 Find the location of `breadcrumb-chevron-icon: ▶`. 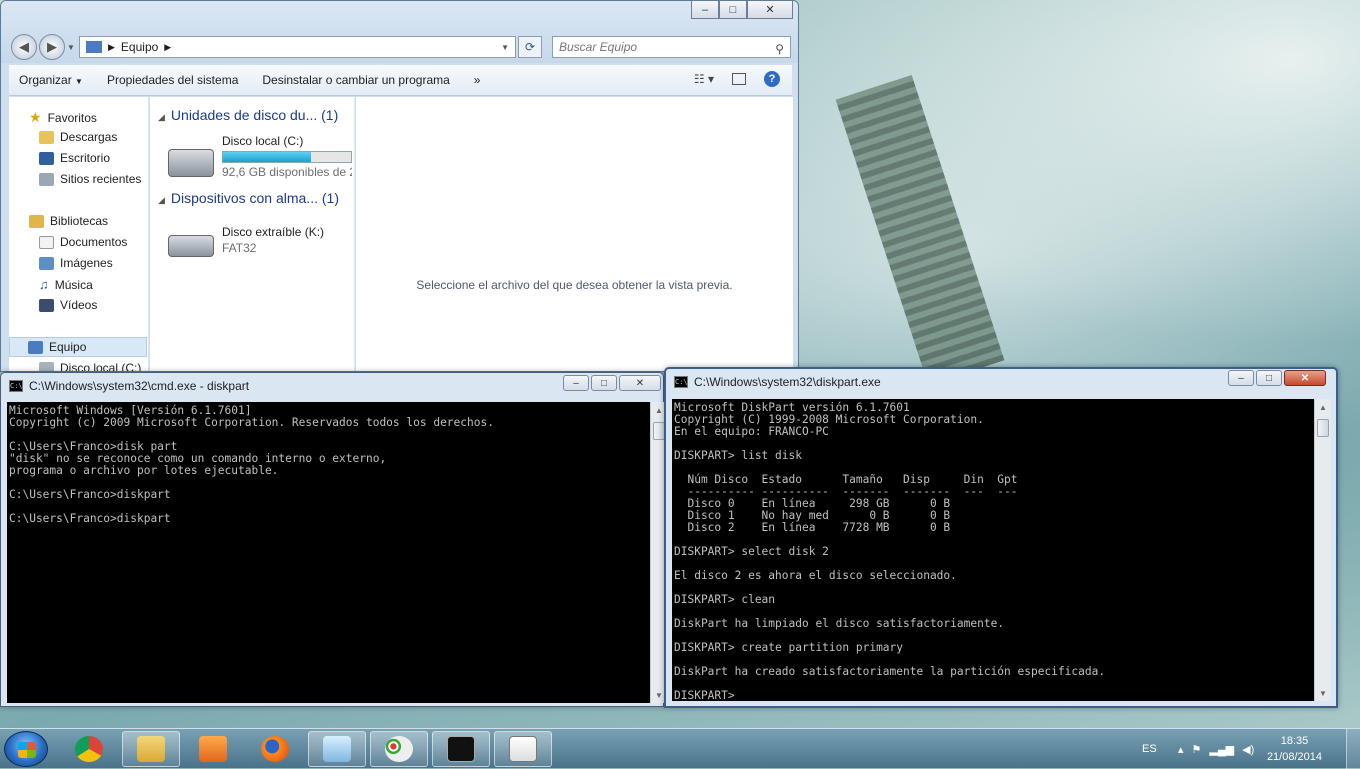

breadcrumb-chevron-icon: ▶ is located at coordinates (167, 47).